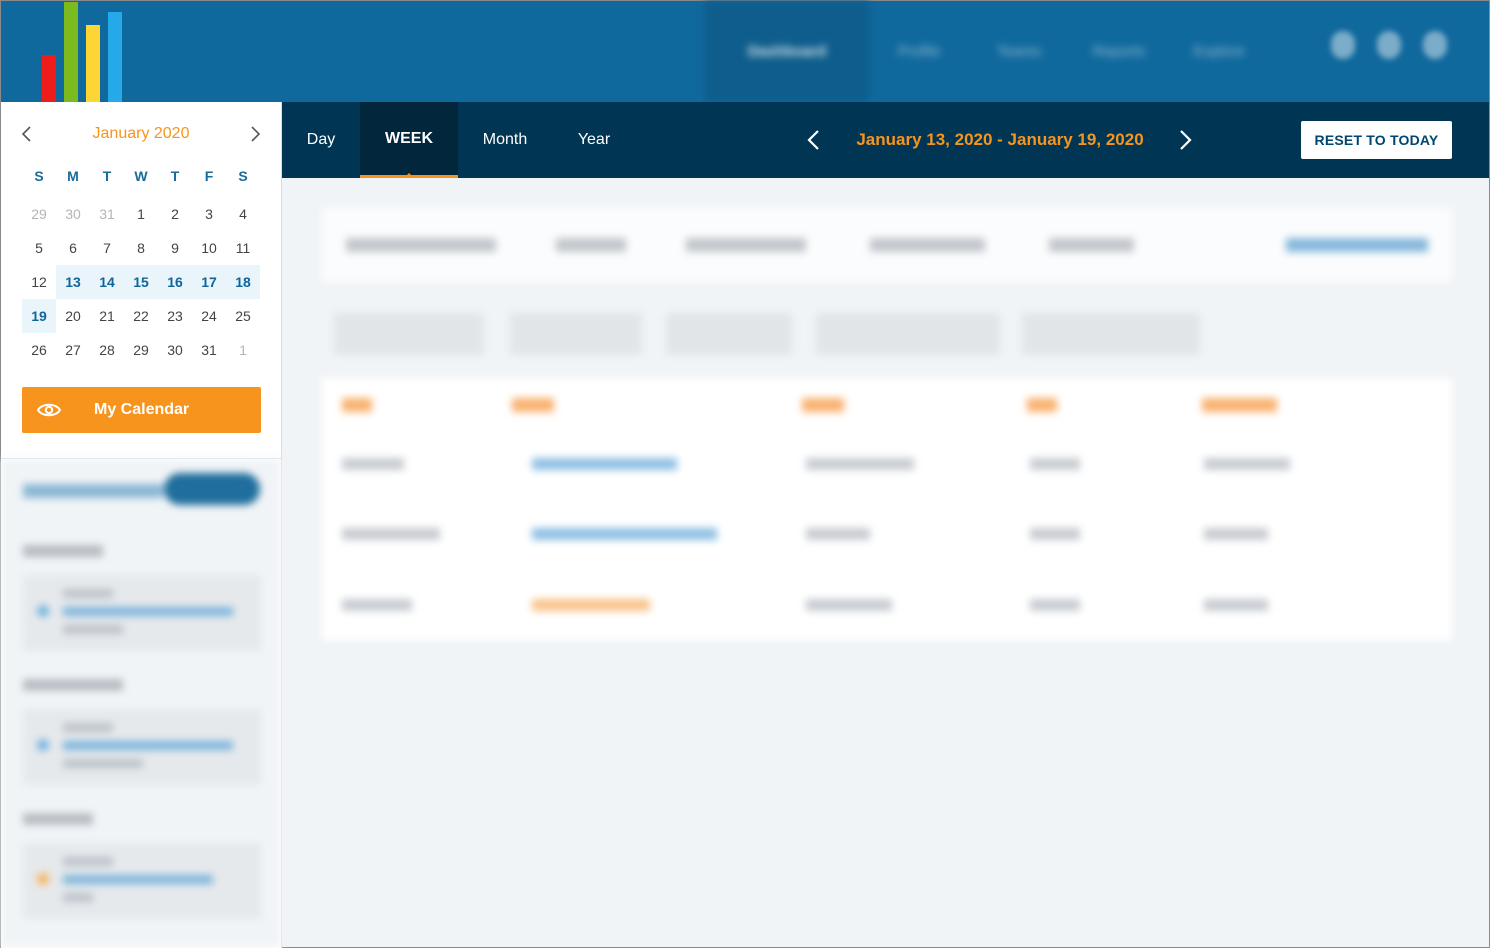 The height and width of the screenshot is (948, 1490). I want to click on calendar-day: 25, so click(243, 316).